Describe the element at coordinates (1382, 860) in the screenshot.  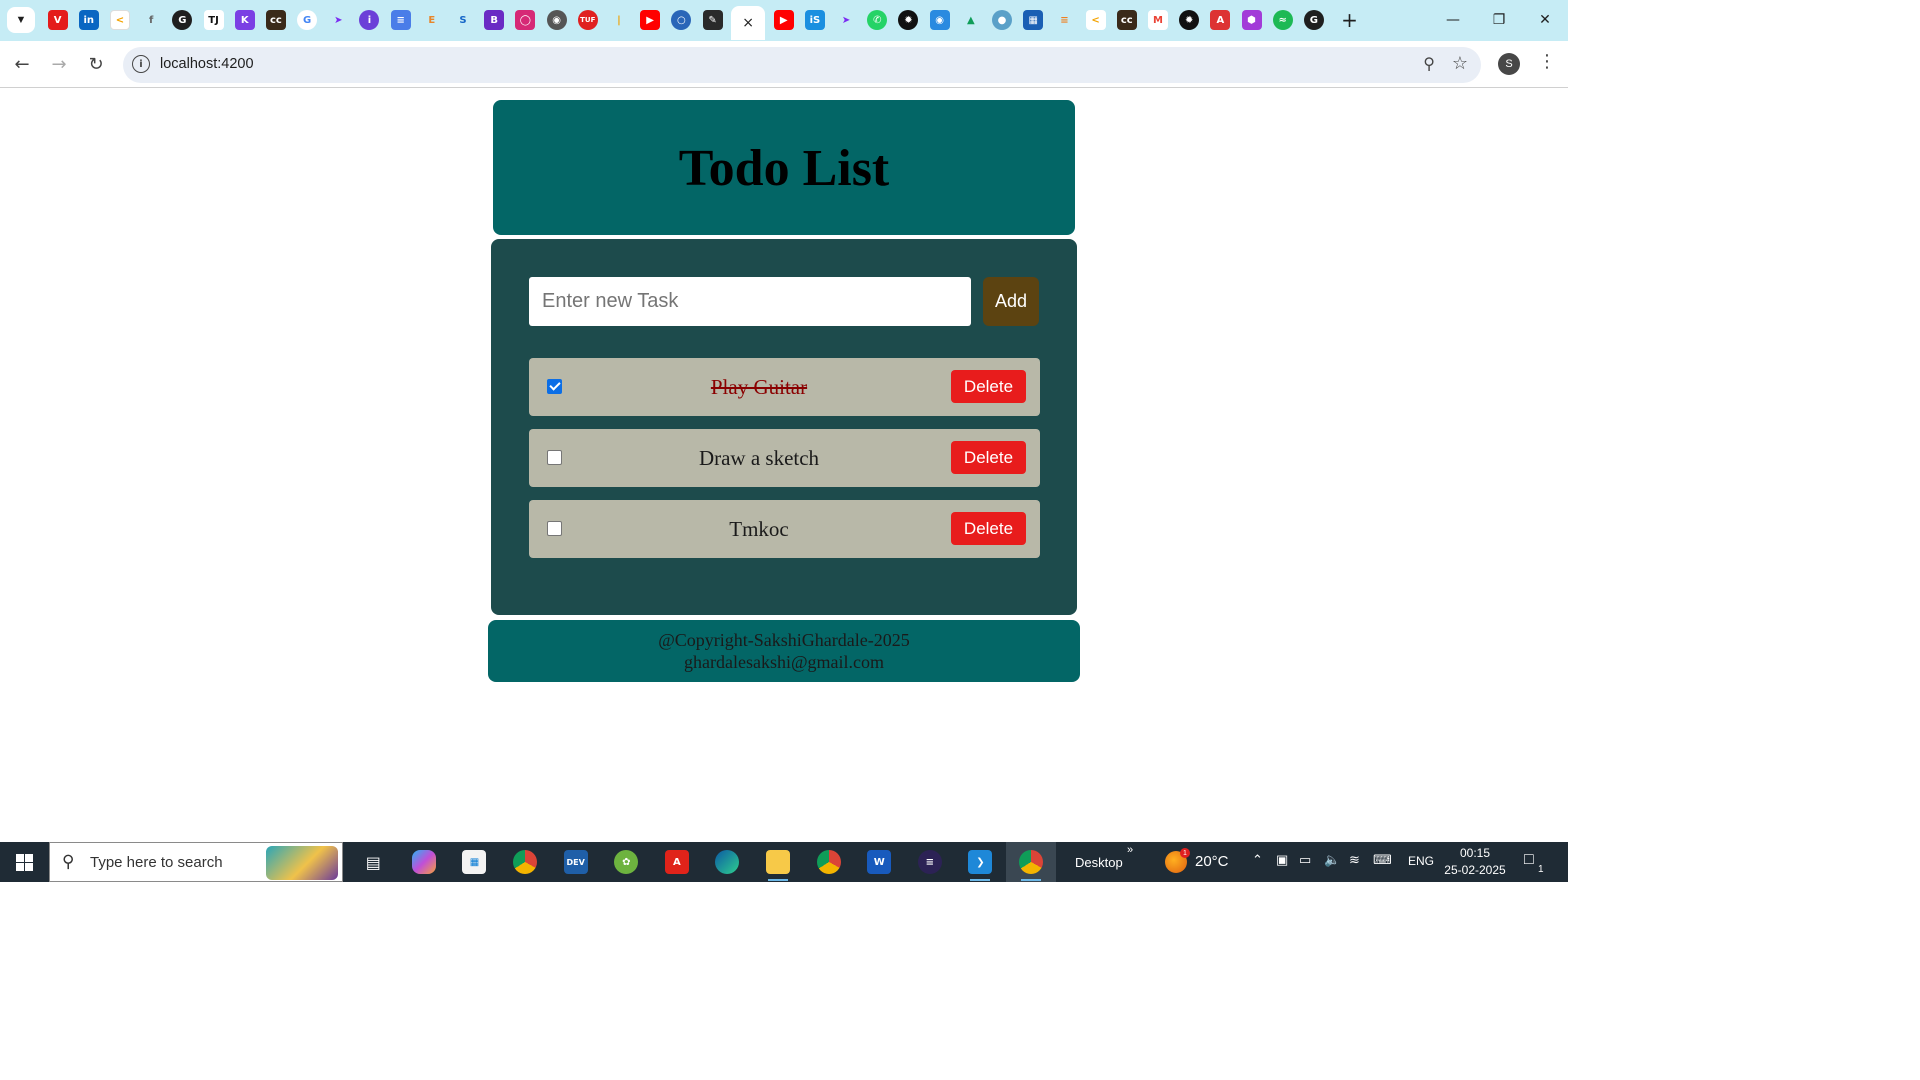
I see `keyboard-icon: ⌨` at that location.